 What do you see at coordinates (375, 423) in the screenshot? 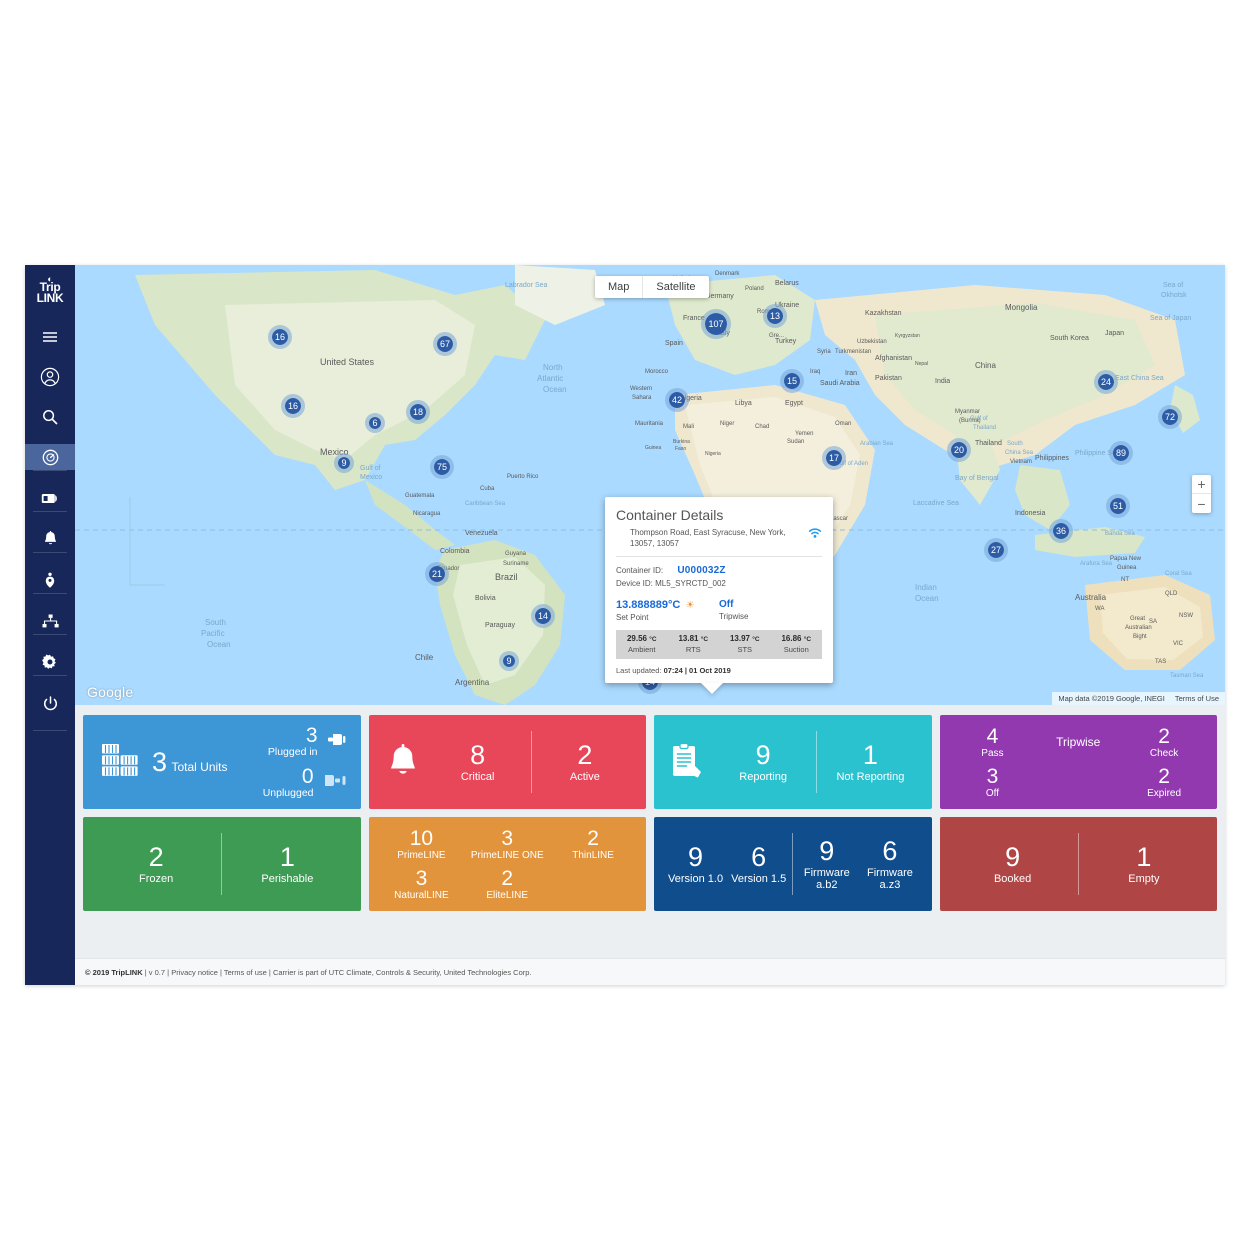
I see `map-marker: 6` at bounding box center [375, 423].